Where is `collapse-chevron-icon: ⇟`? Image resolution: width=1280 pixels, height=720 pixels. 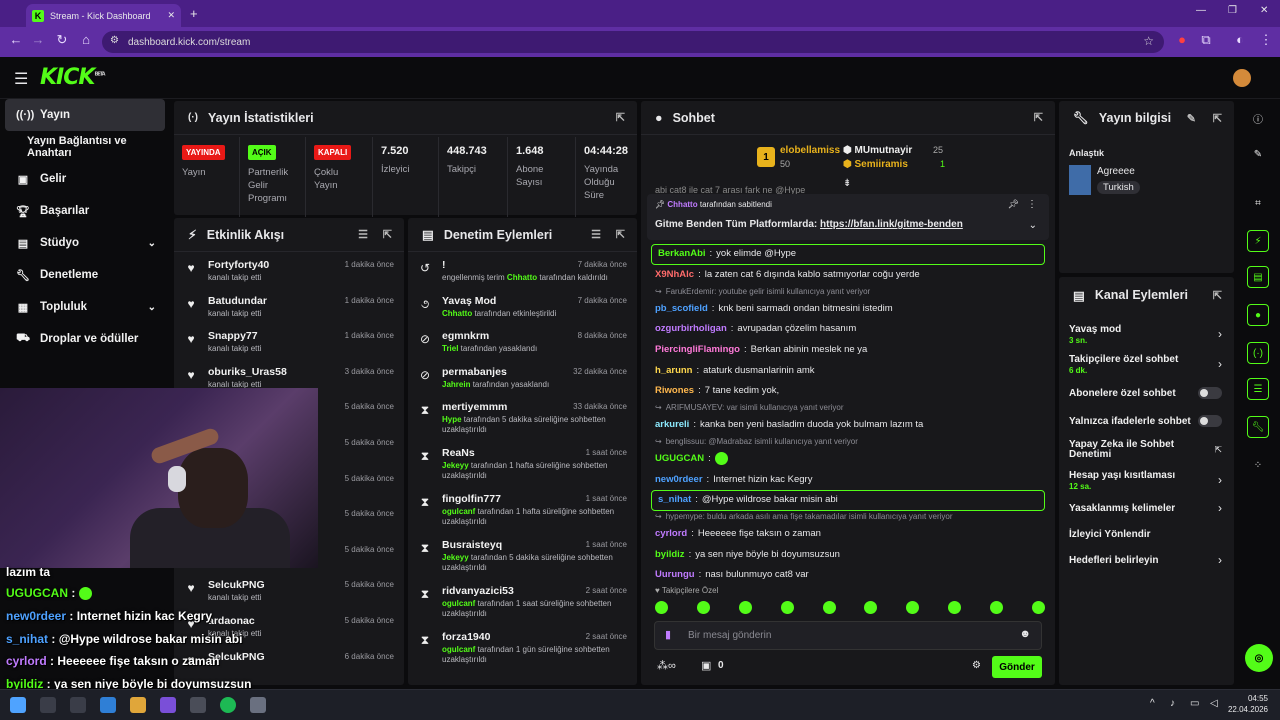
collapse-chevron-icon: ⇟ is located at coordinates (847, 183).